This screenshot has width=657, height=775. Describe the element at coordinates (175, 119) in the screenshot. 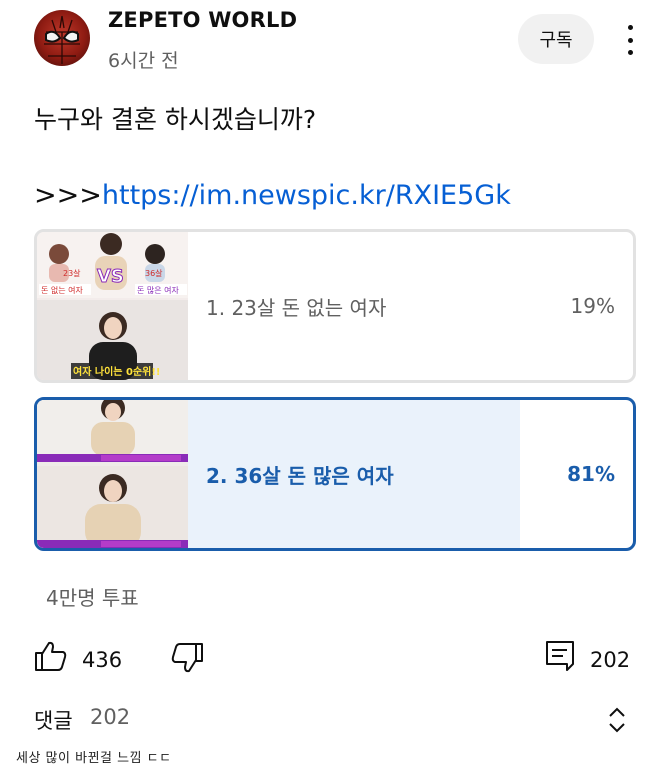

I see `post-question: 누구와 결혼 하시겠습니까?` at that location.